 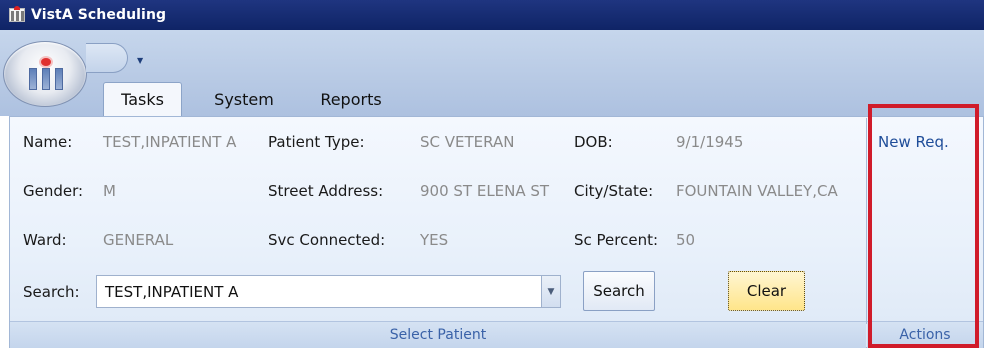 I want to click on patient-search-combobox: TEST,INPATIENT A, so click(x=319, y=291).